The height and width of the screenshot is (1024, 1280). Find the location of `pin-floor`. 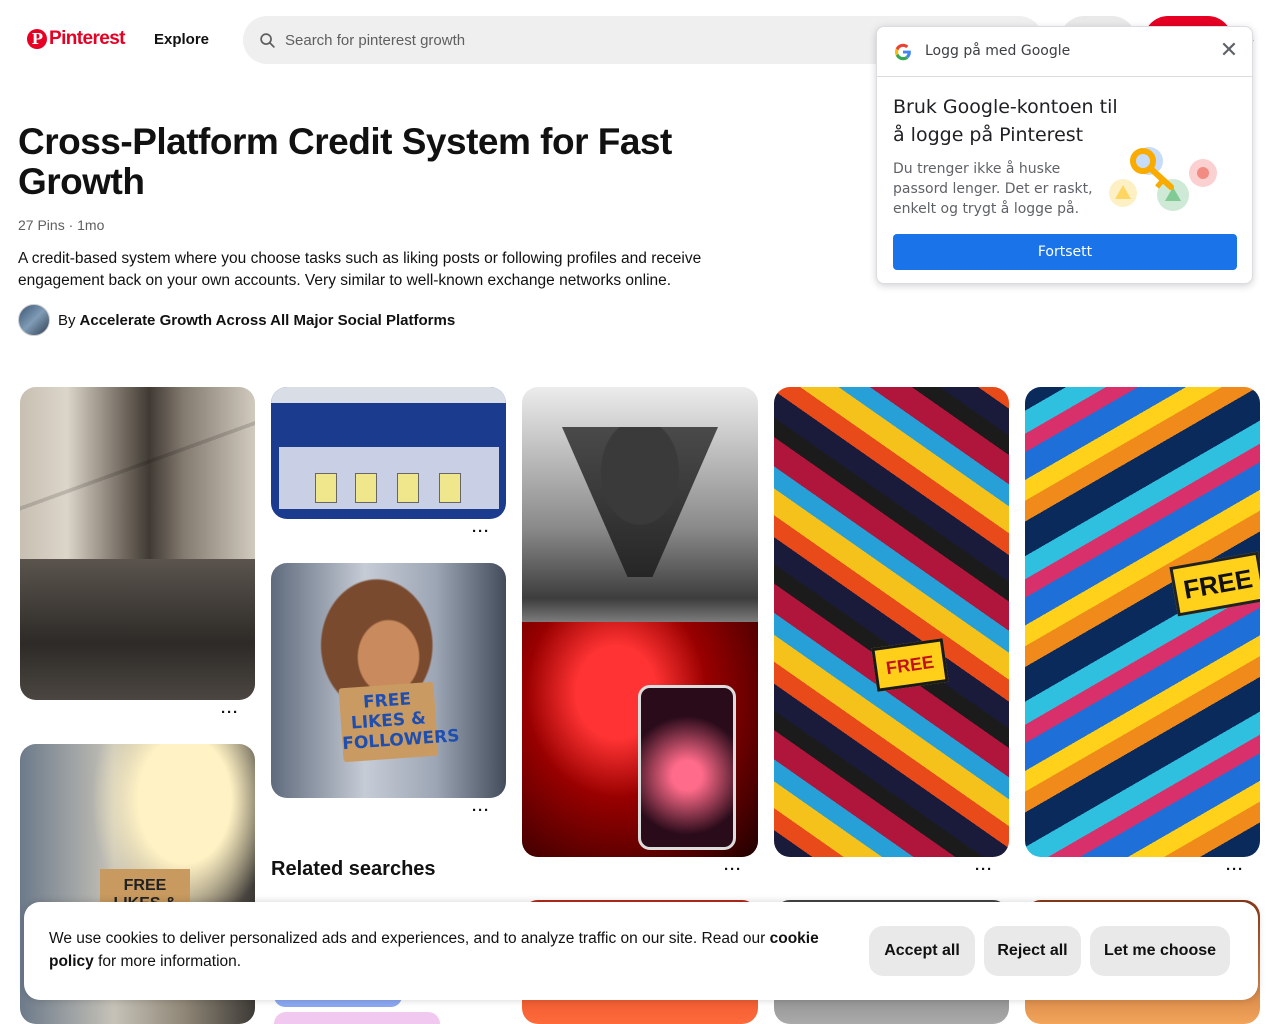

pin-floor is located at coordinates (137, 629).